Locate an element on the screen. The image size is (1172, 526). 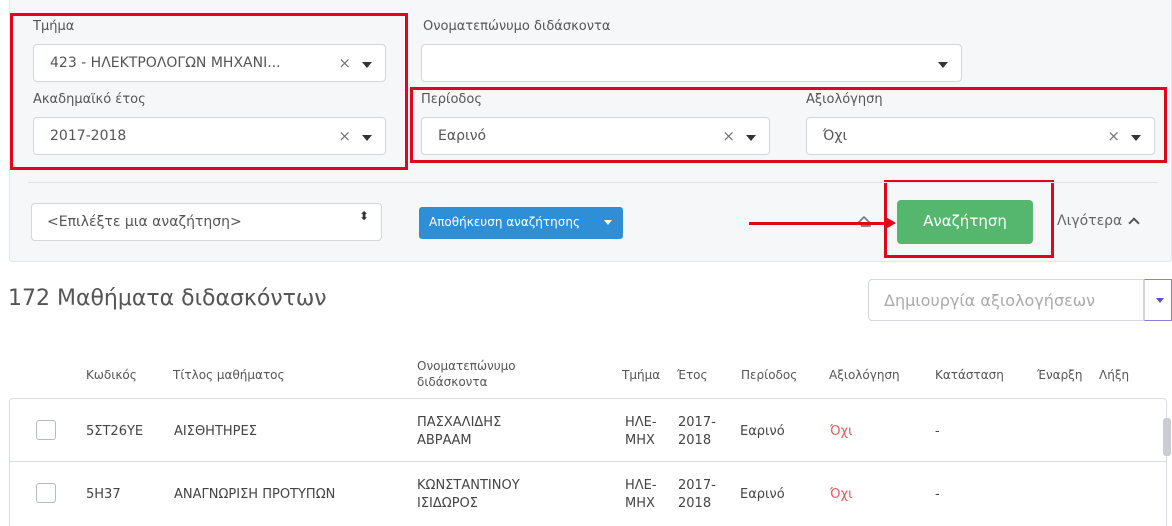
chevron-up-icon is located at coordinates (1134, 223).